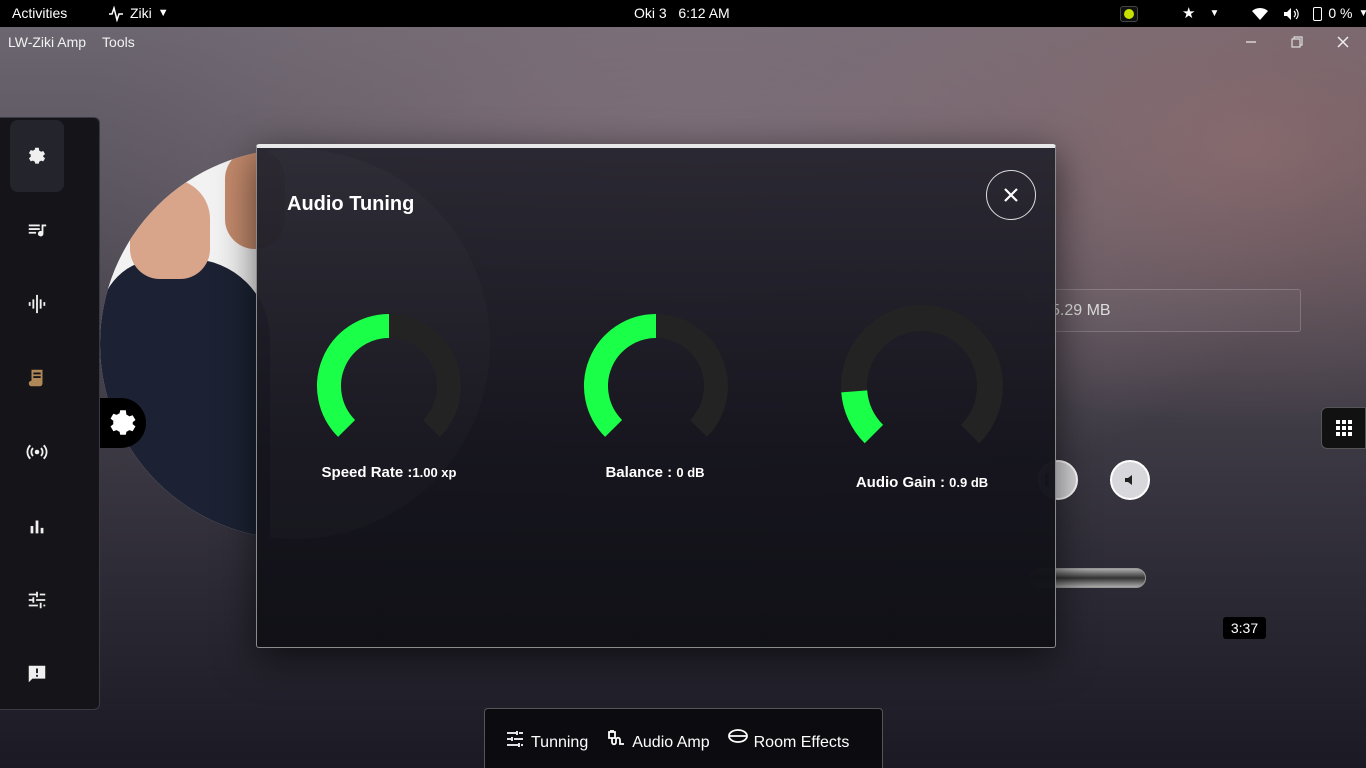 The width and height of the screenshot is (1366, 768). What do you see at coordinates (367, 472) in the screenshot?
I see `speed-rate-label-text: Speed Rate :` at bounding box center [367, 472].